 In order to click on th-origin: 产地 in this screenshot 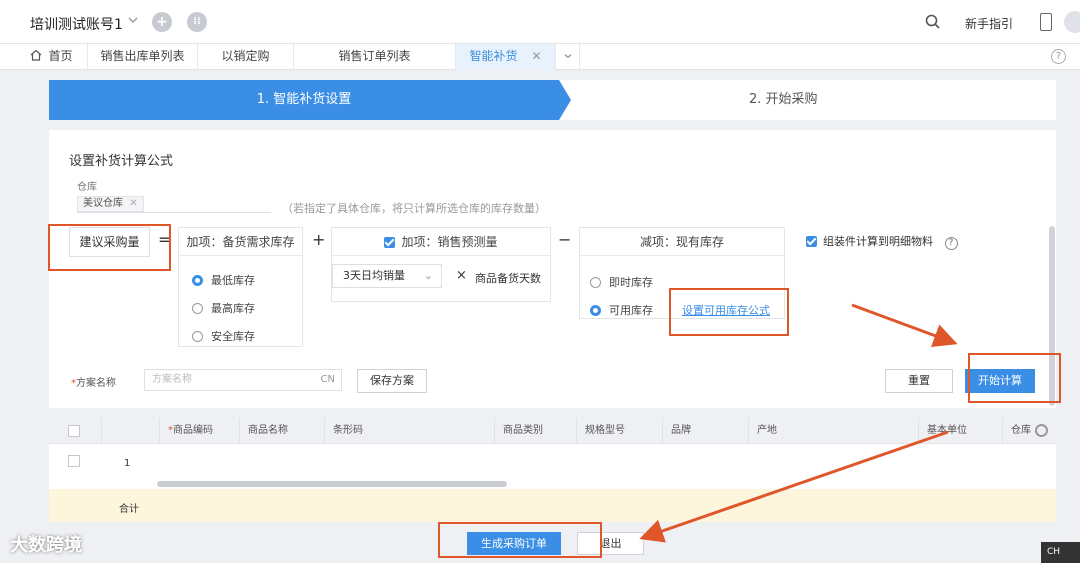, I will do `click(833, 431)`.